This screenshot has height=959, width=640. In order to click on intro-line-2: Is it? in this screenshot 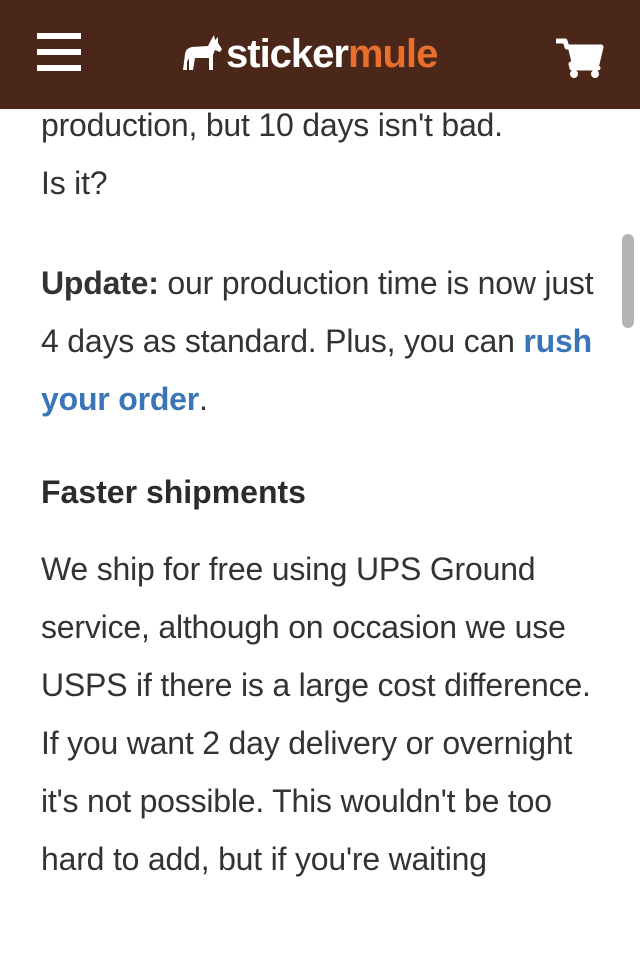, I will do `click(74, 183)`.